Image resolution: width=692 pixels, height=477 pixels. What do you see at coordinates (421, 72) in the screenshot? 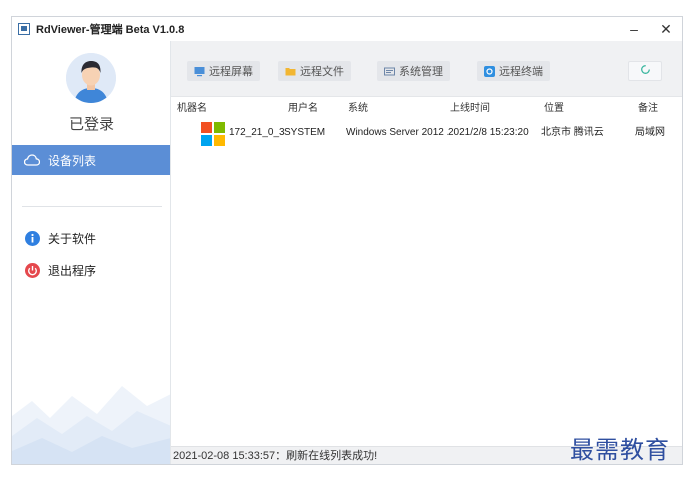
I see `toolbar-button-label: 系统管理` at bounding box center [421, 72].